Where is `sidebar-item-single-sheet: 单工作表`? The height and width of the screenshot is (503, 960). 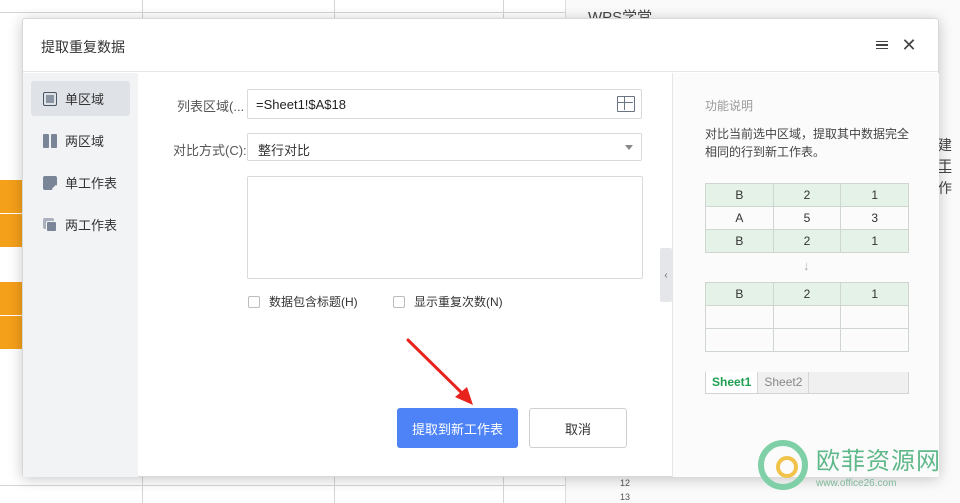 sidebar-item-single-sheet: 单工作表 is located at coordinates (80, 182).